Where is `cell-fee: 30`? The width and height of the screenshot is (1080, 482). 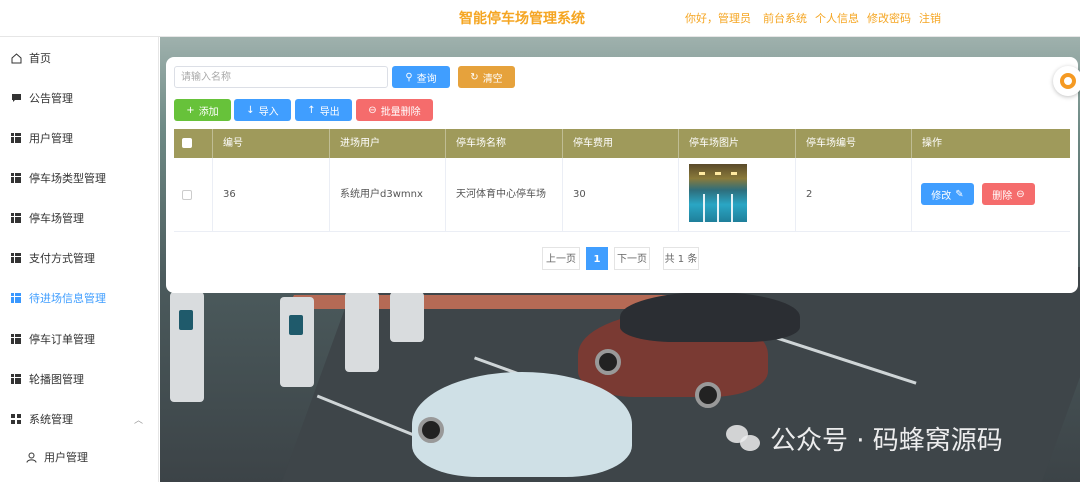
cell-fee: 30 is located at coordinates (621, 195).